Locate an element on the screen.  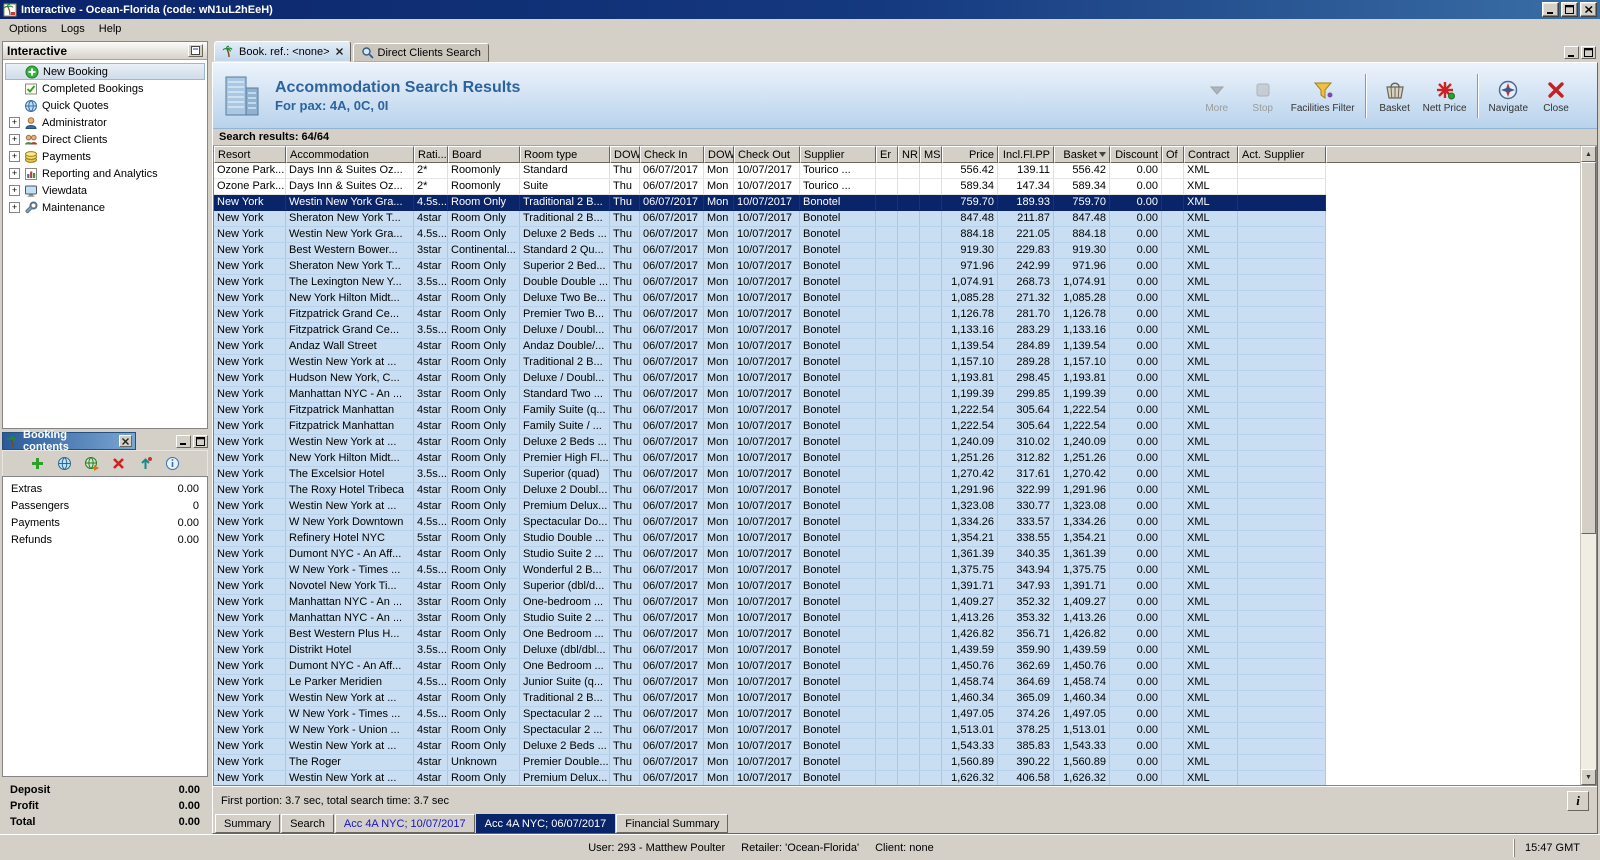
maximize-button is located at coordinates (1569, 9).